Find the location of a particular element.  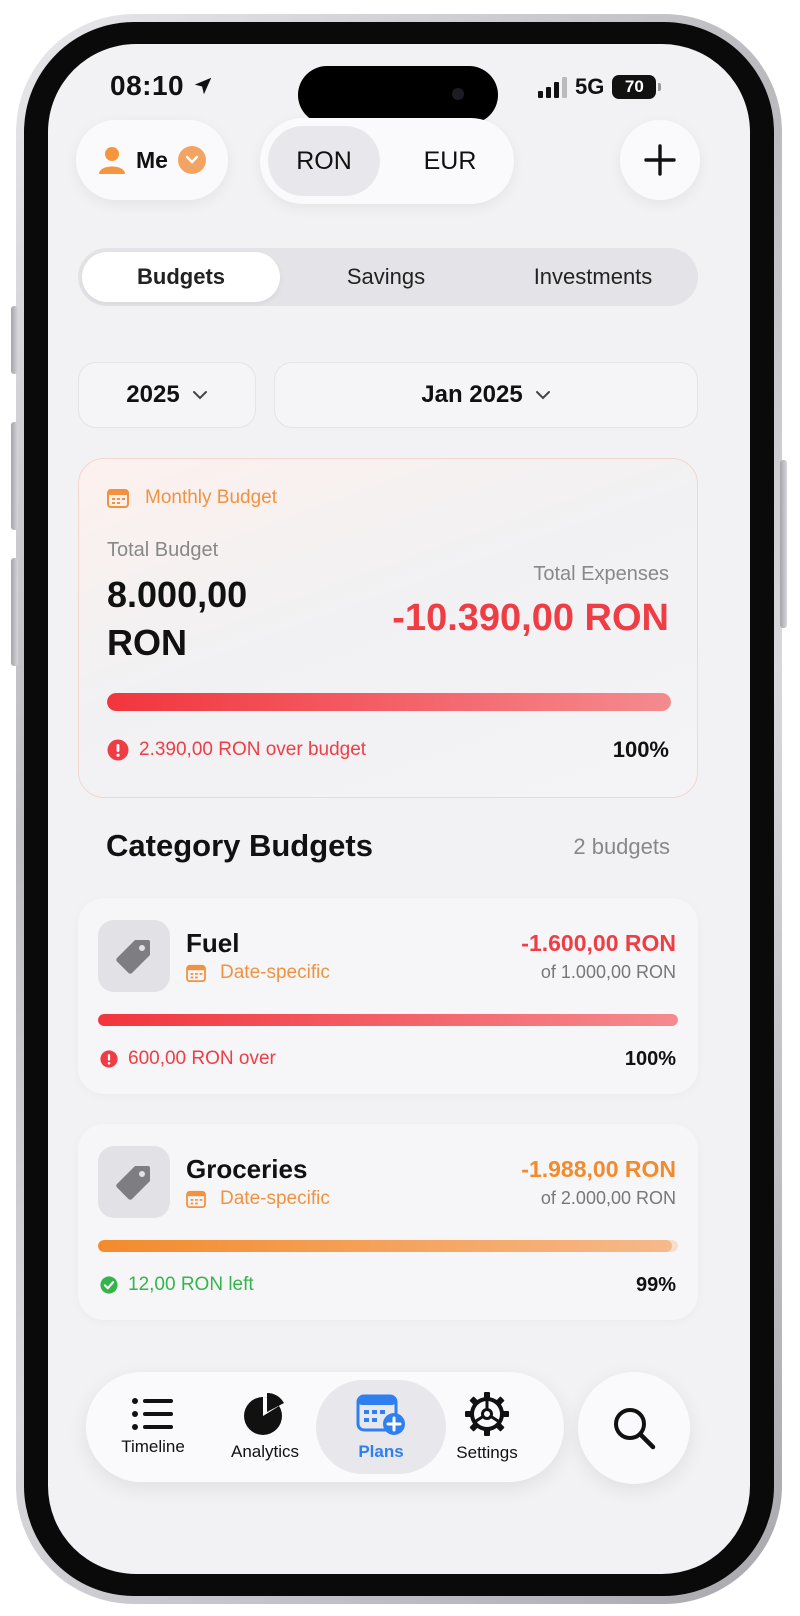

category-limit: of 1.000,00 RON is located at coordinates (608, 972).